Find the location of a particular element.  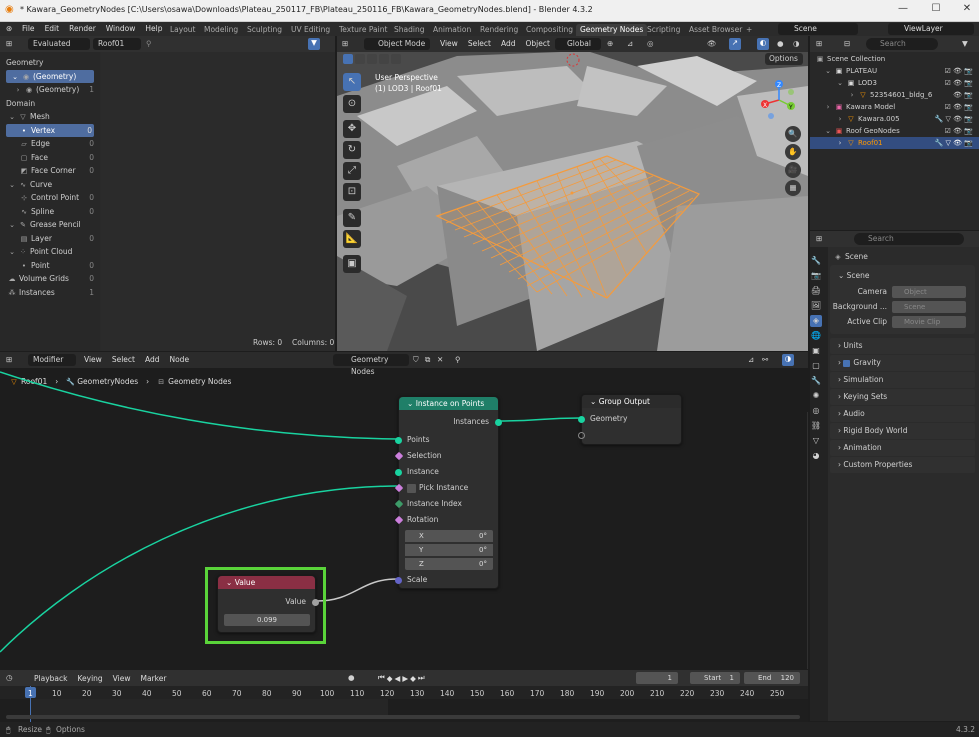

material-tab-icon: ◕ is located at coordinates (816, 456).